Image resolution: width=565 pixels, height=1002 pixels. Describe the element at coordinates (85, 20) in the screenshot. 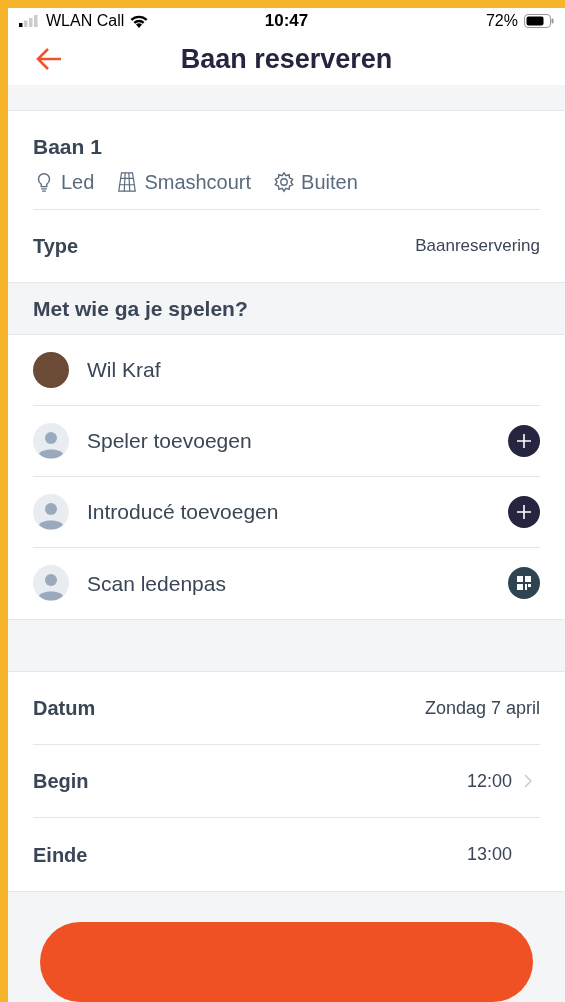

I see `carrier-name: WLAN Call` at that location.